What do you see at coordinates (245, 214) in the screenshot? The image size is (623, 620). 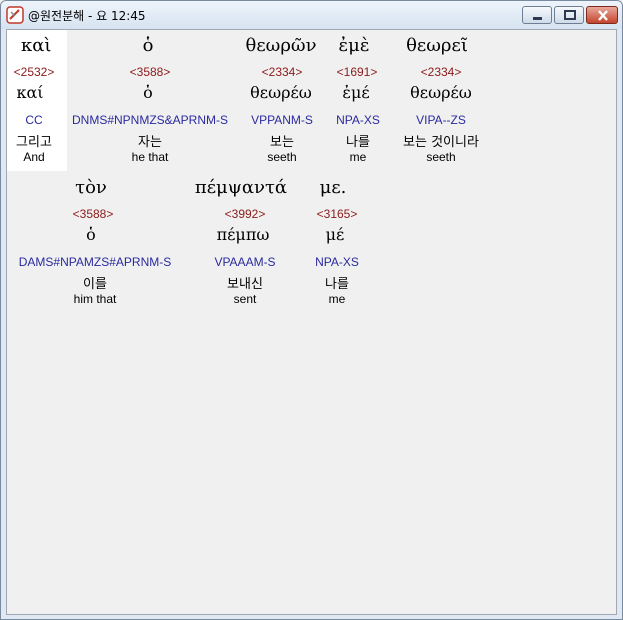 I see `strong-number: <3992>` at bounding box center [245, 214].